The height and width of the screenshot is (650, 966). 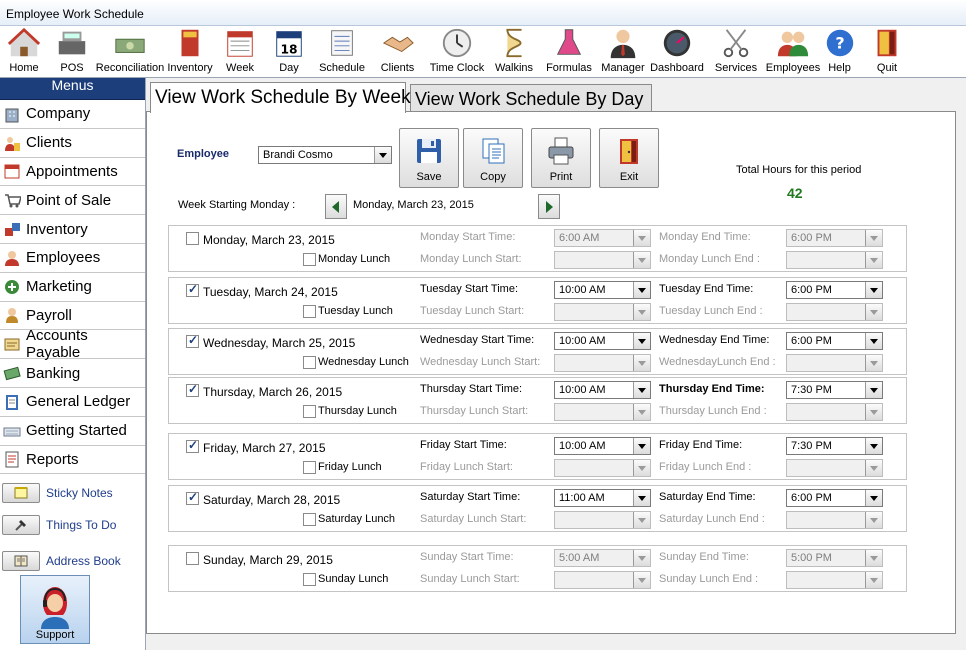 I want to click on toolbar-home-button: Home, so click(x=24, y=52).